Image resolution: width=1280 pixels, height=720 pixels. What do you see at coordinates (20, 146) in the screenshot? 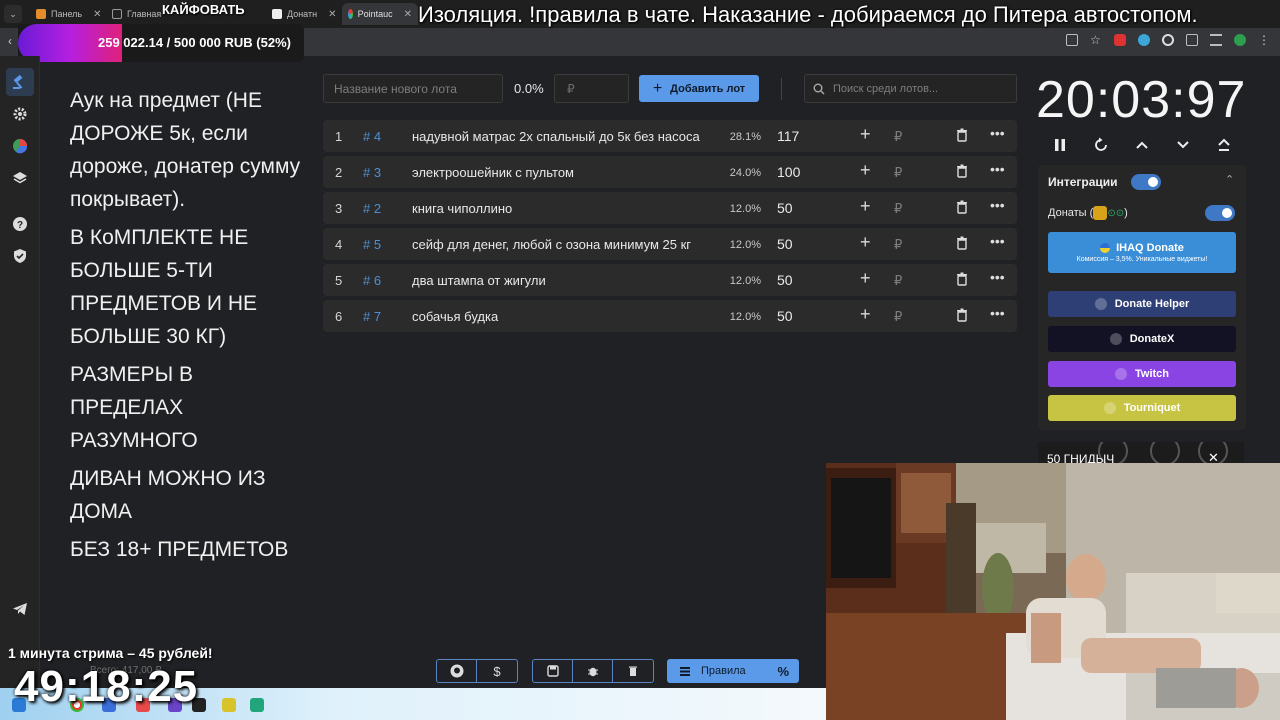
I see `wheel-chart-icon` at bounding box center [20, 146].